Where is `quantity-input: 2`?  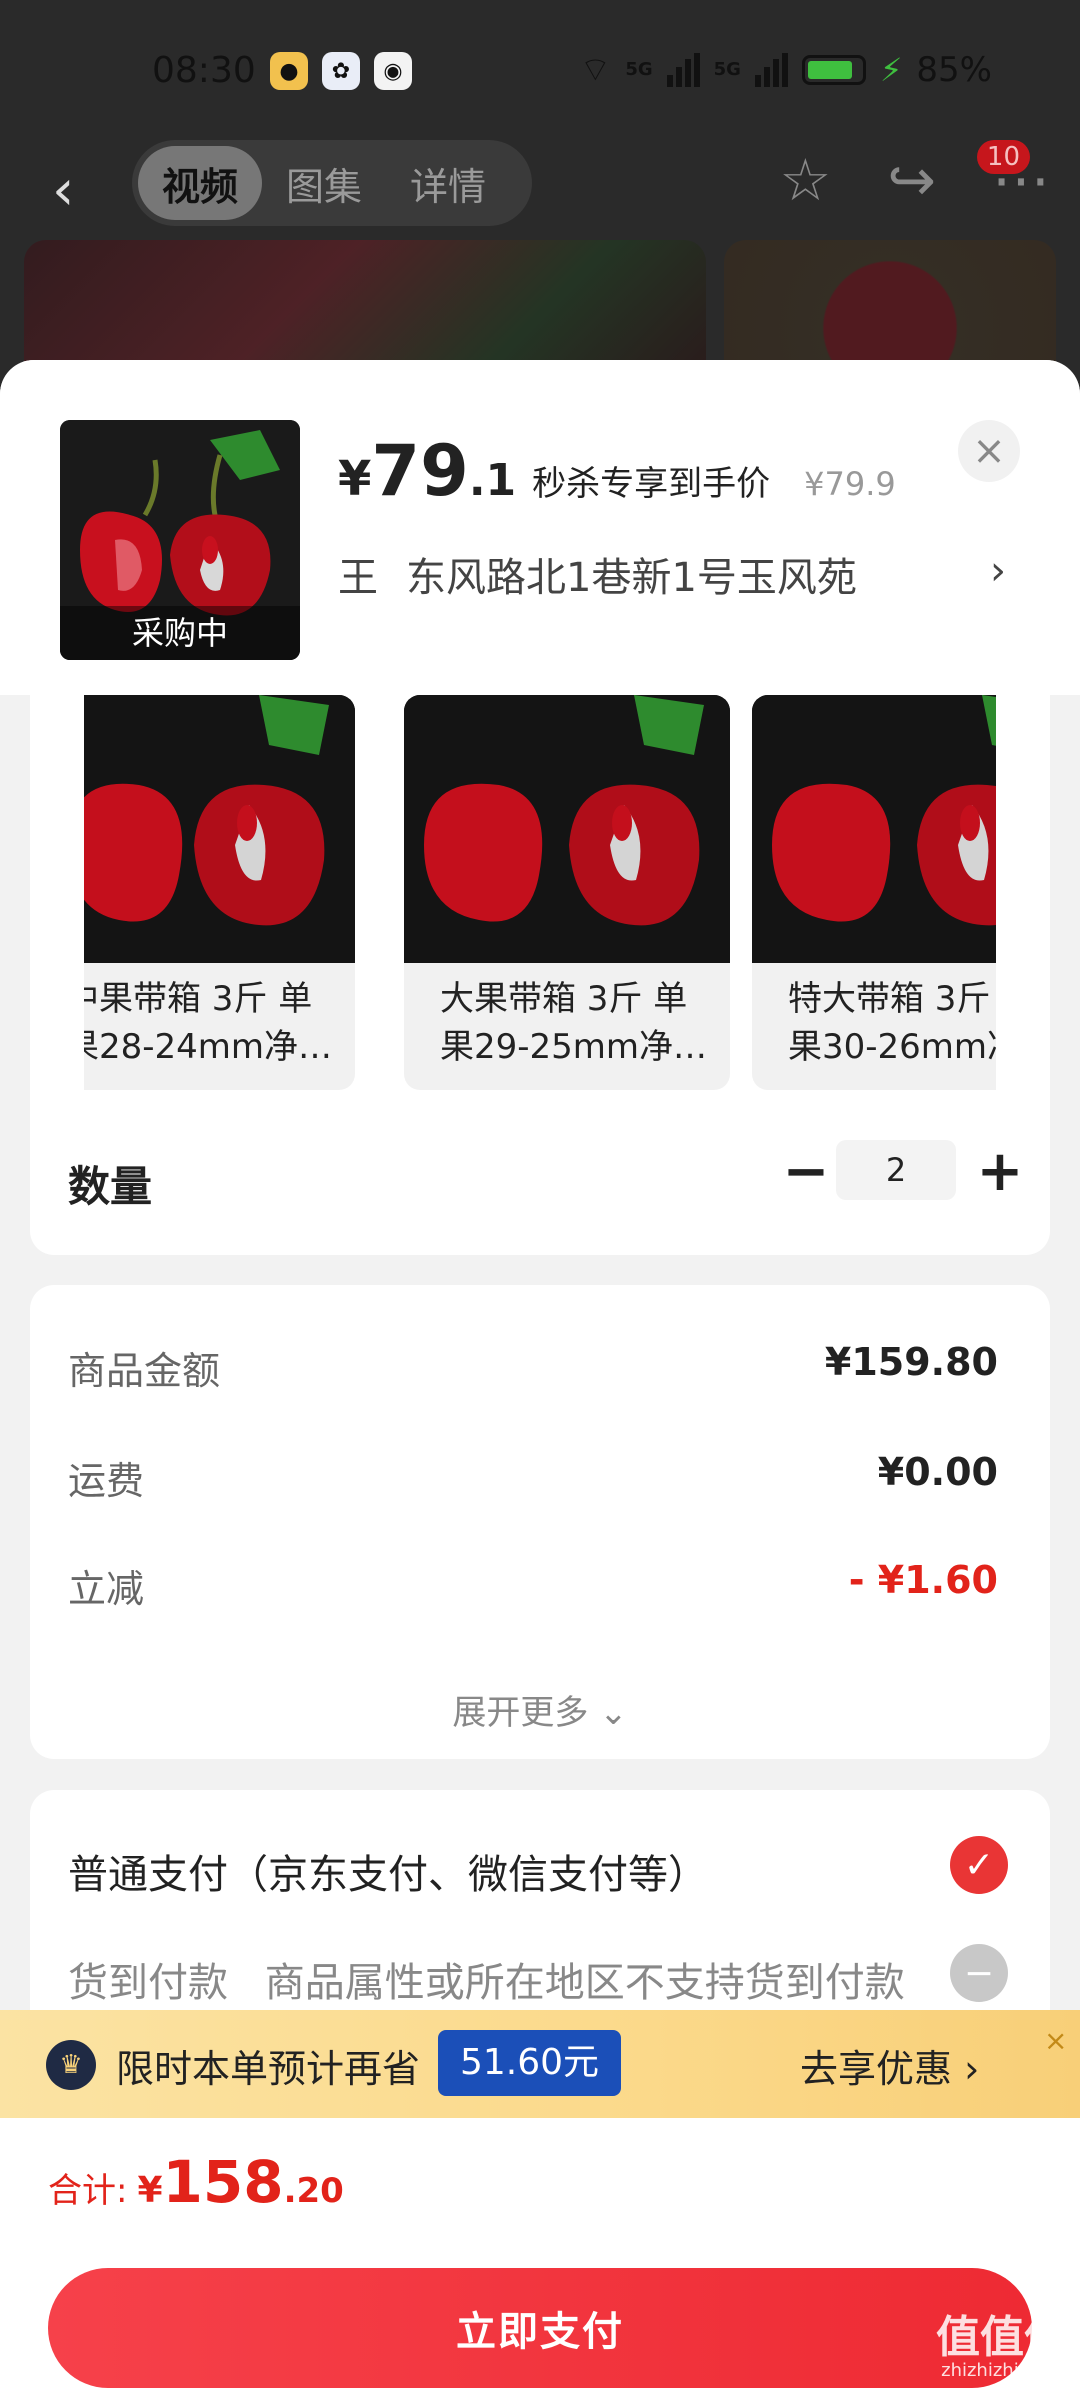
quantity-input: 2 is located at coordinates (896, 1170).